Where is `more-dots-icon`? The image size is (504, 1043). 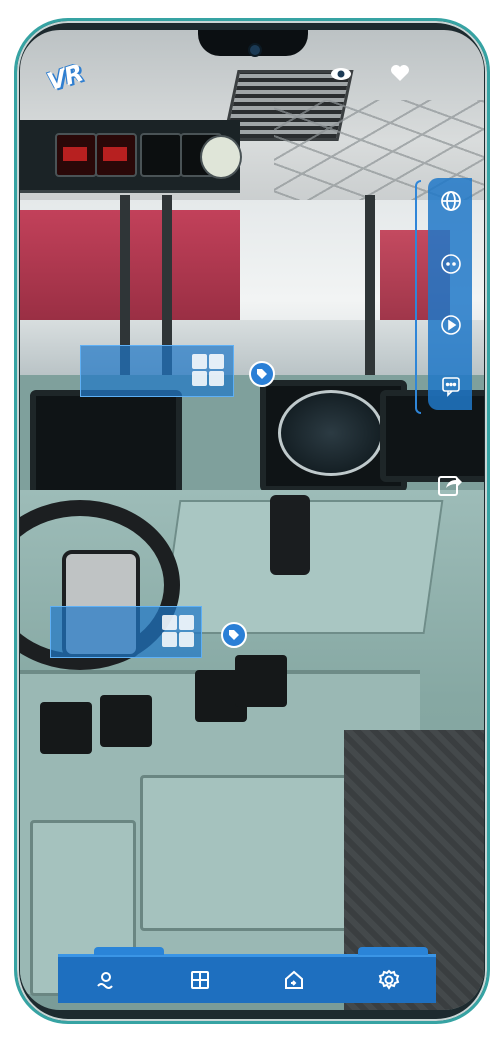
more-dots-icon is located at coordinates (451, 264).